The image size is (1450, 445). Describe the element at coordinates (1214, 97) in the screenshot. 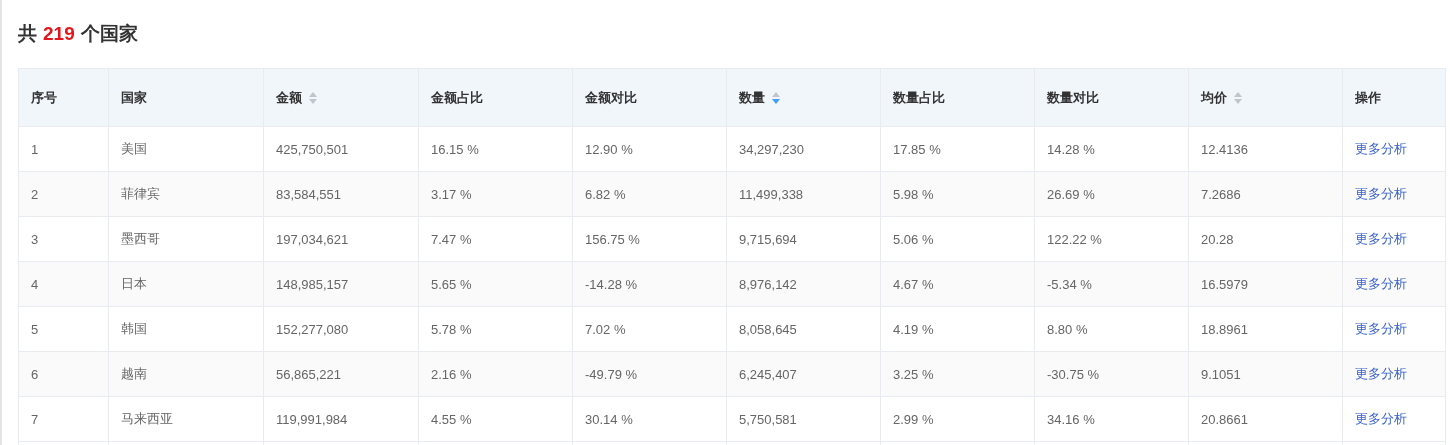

I see `column-header: 均价` at that location.